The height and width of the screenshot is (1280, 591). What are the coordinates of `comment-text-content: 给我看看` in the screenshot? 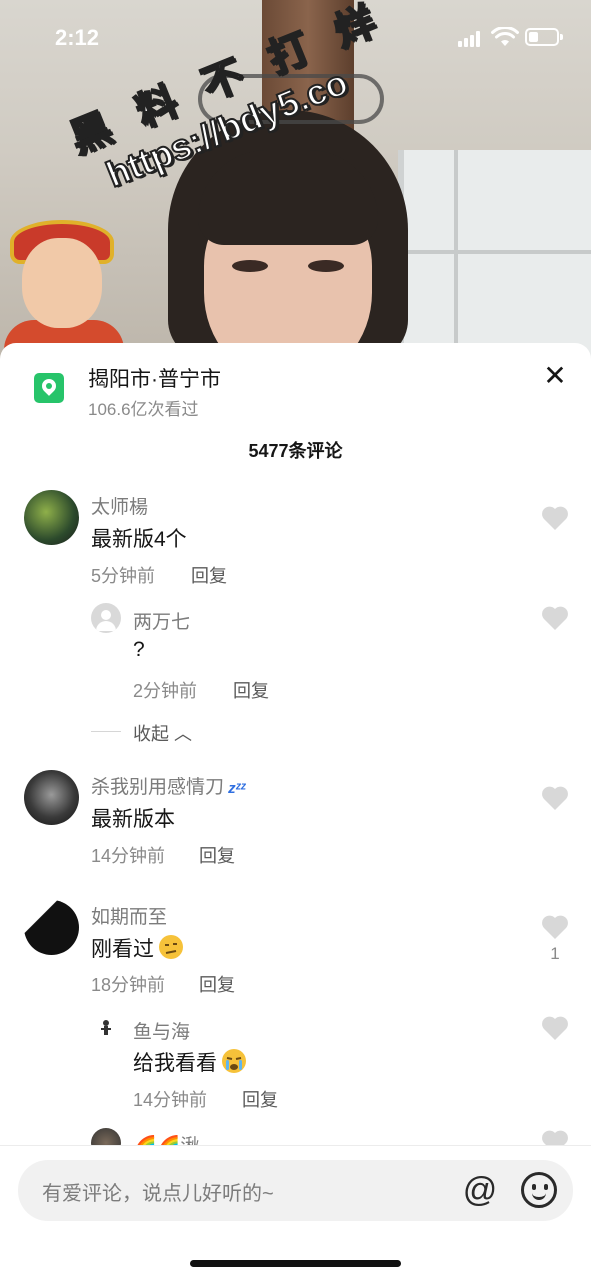 It's located at (175, 1063).